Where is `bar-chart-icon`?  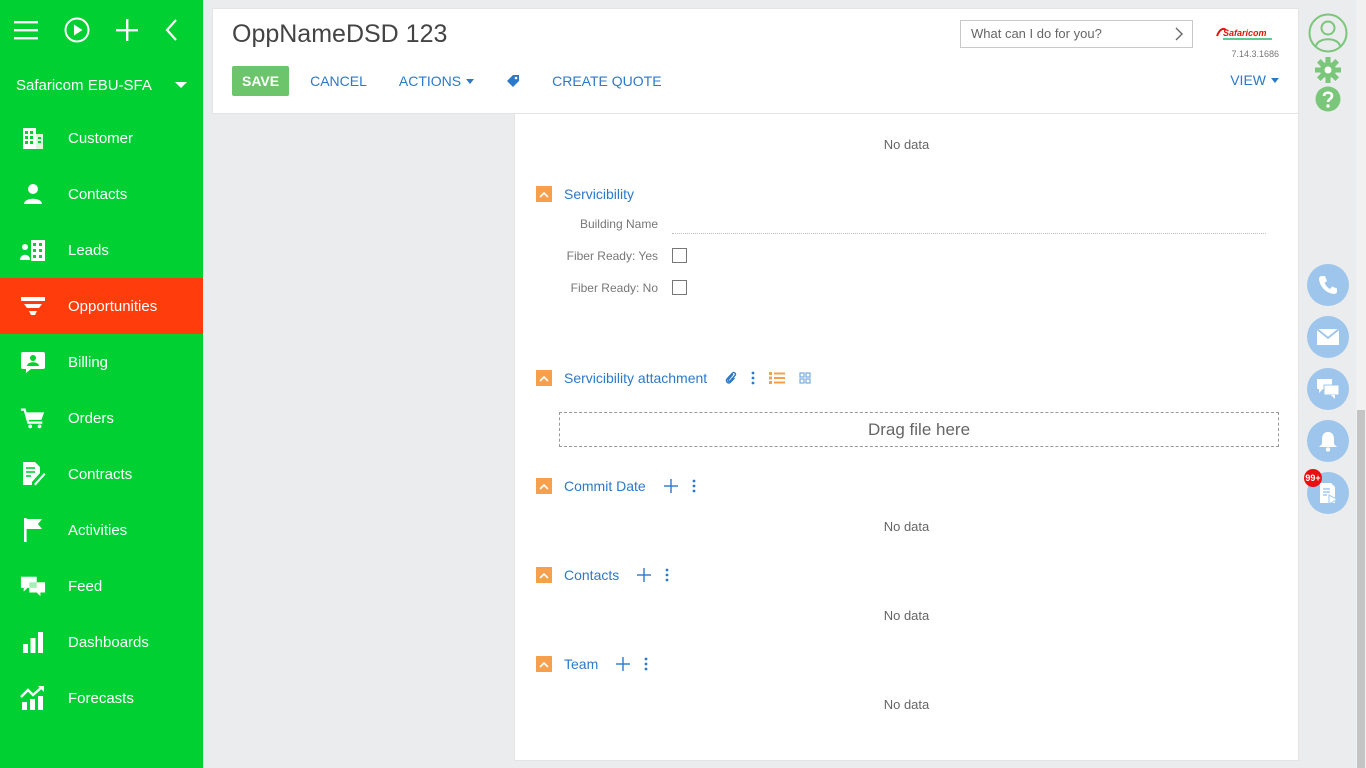
bar-chart-icon is located at coordinates (33, 642).